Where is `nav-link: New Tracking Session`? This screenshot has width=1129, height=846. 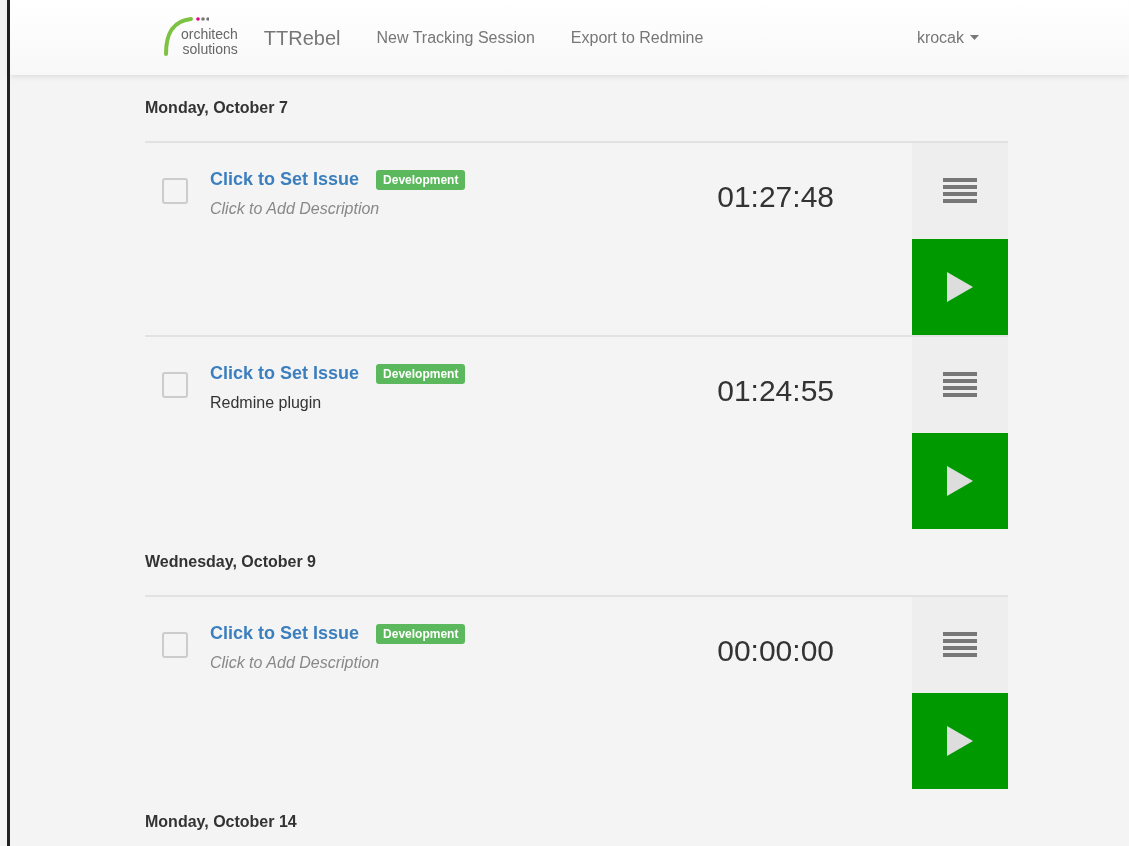 nav-link: New Tracking Session is located at coordinates (455, 37).